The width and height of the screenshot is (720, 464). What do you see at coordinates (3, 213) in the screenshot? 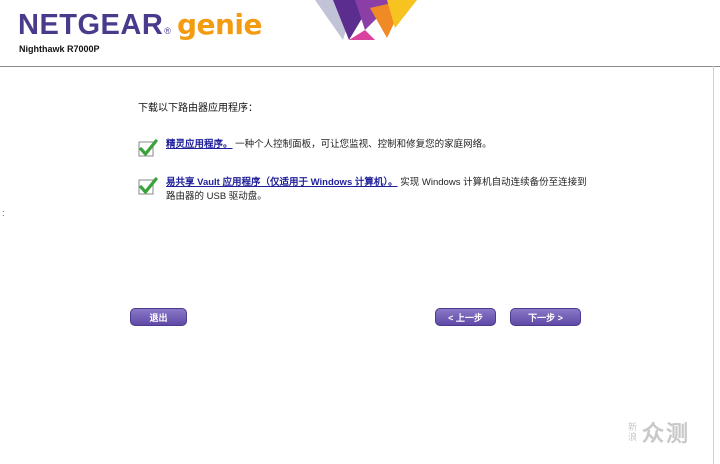
I see `left-edge-mark: :` at bounding box center [3, 213].